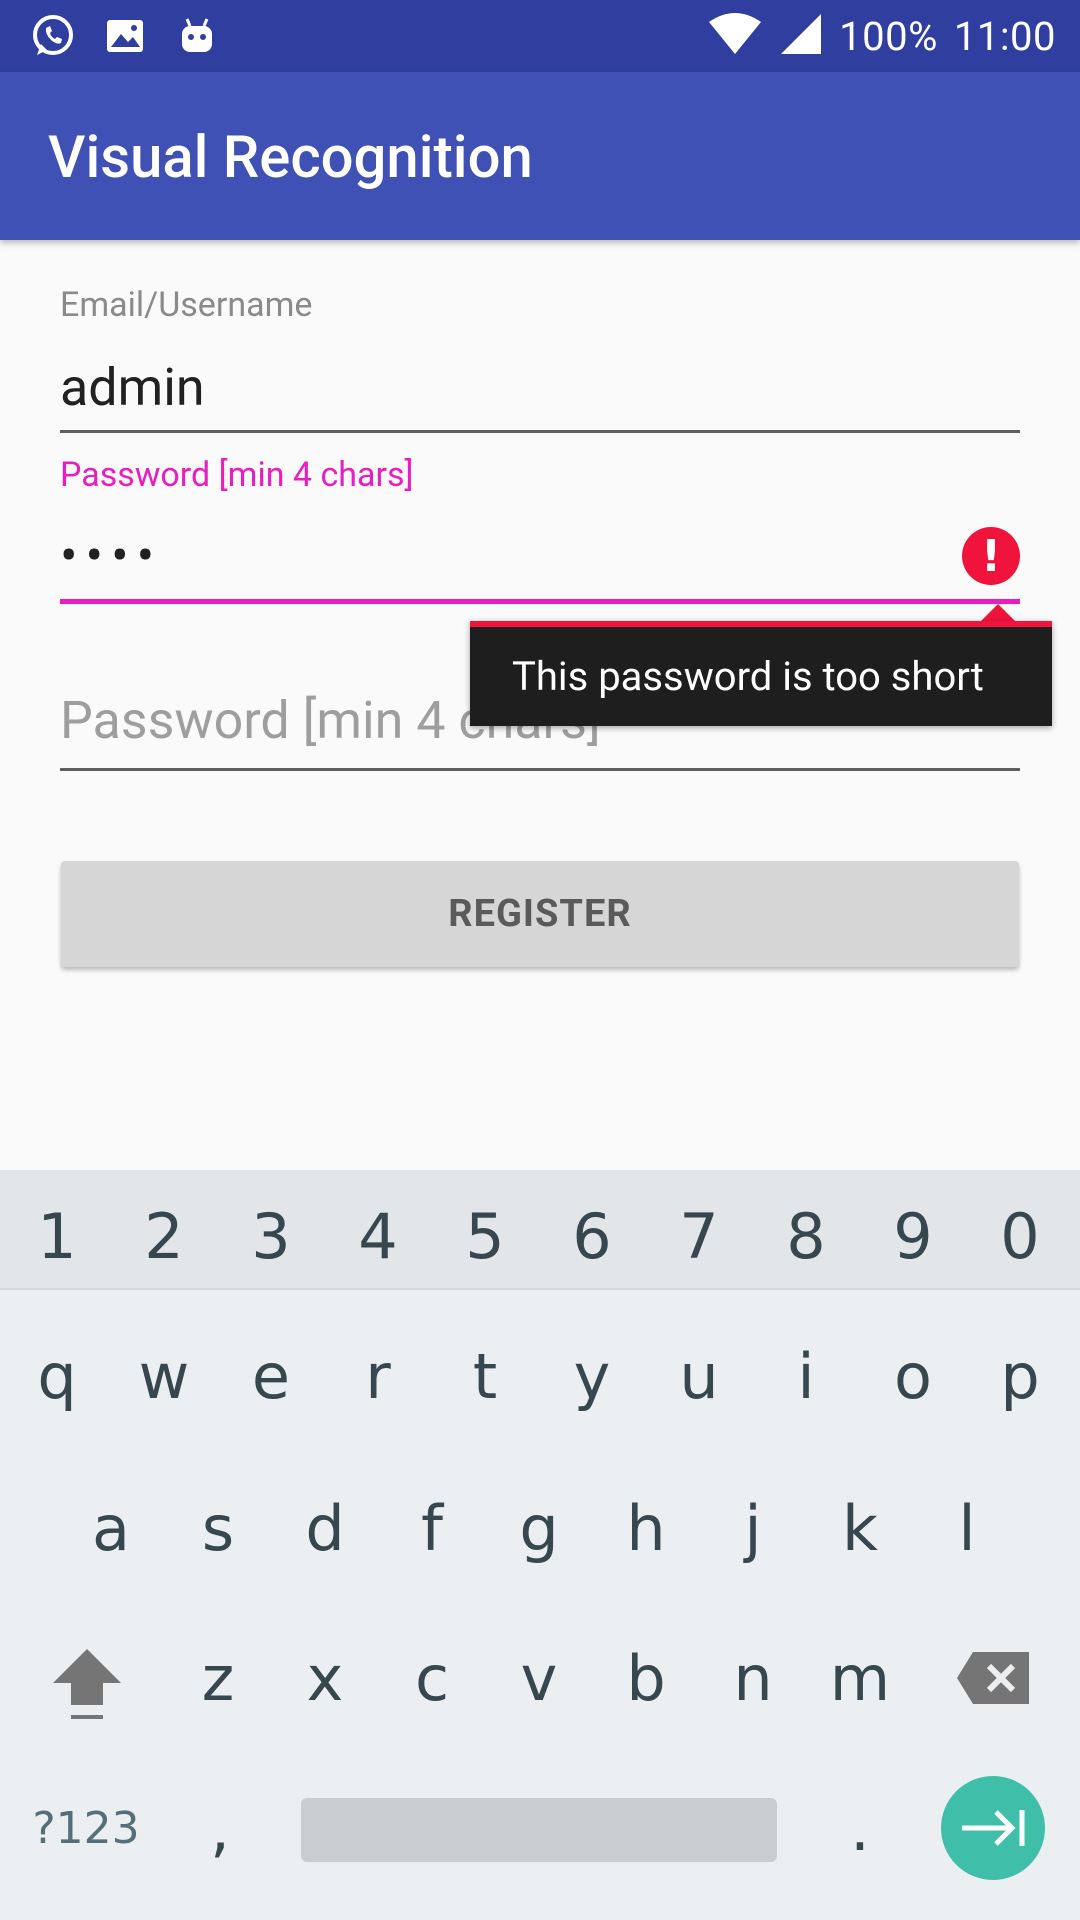 The height and width of the screenshot is (1920, 1080). Describe the element at coordinates (325, 1528) in the screenshot. I see `key-d: d` at that location.